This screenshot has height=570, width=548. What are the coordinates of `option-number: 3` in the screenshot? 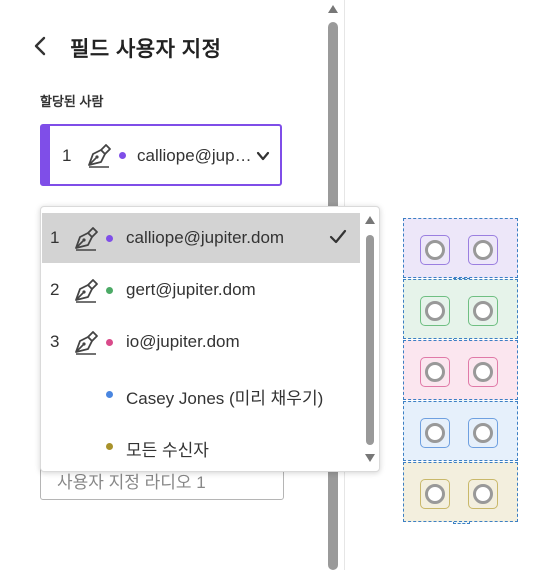 It's located at (55, 341).